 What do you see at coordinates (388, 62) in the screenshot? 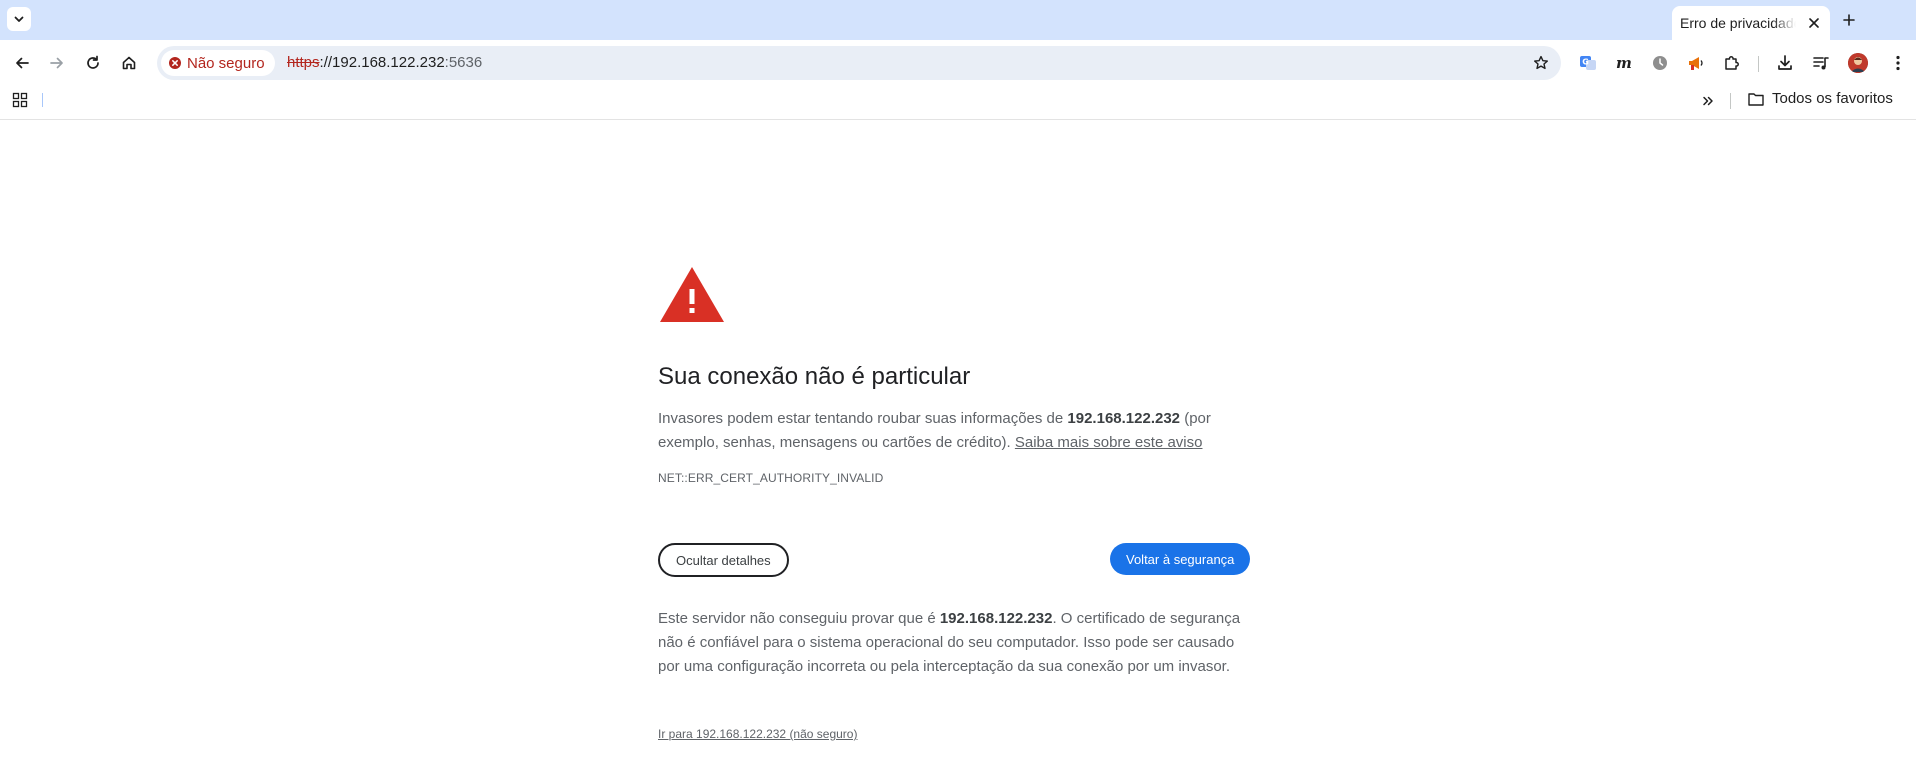
I see `url-host: 192.168.122.232` at bounding box center [388, 62].